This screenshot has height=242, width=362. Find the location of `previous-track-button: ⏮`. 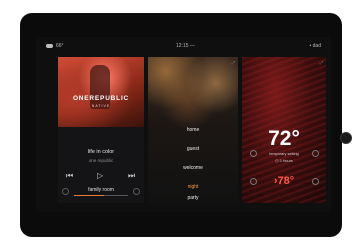

previous-track-button: ⏮ is located at coordinates (69, 176).